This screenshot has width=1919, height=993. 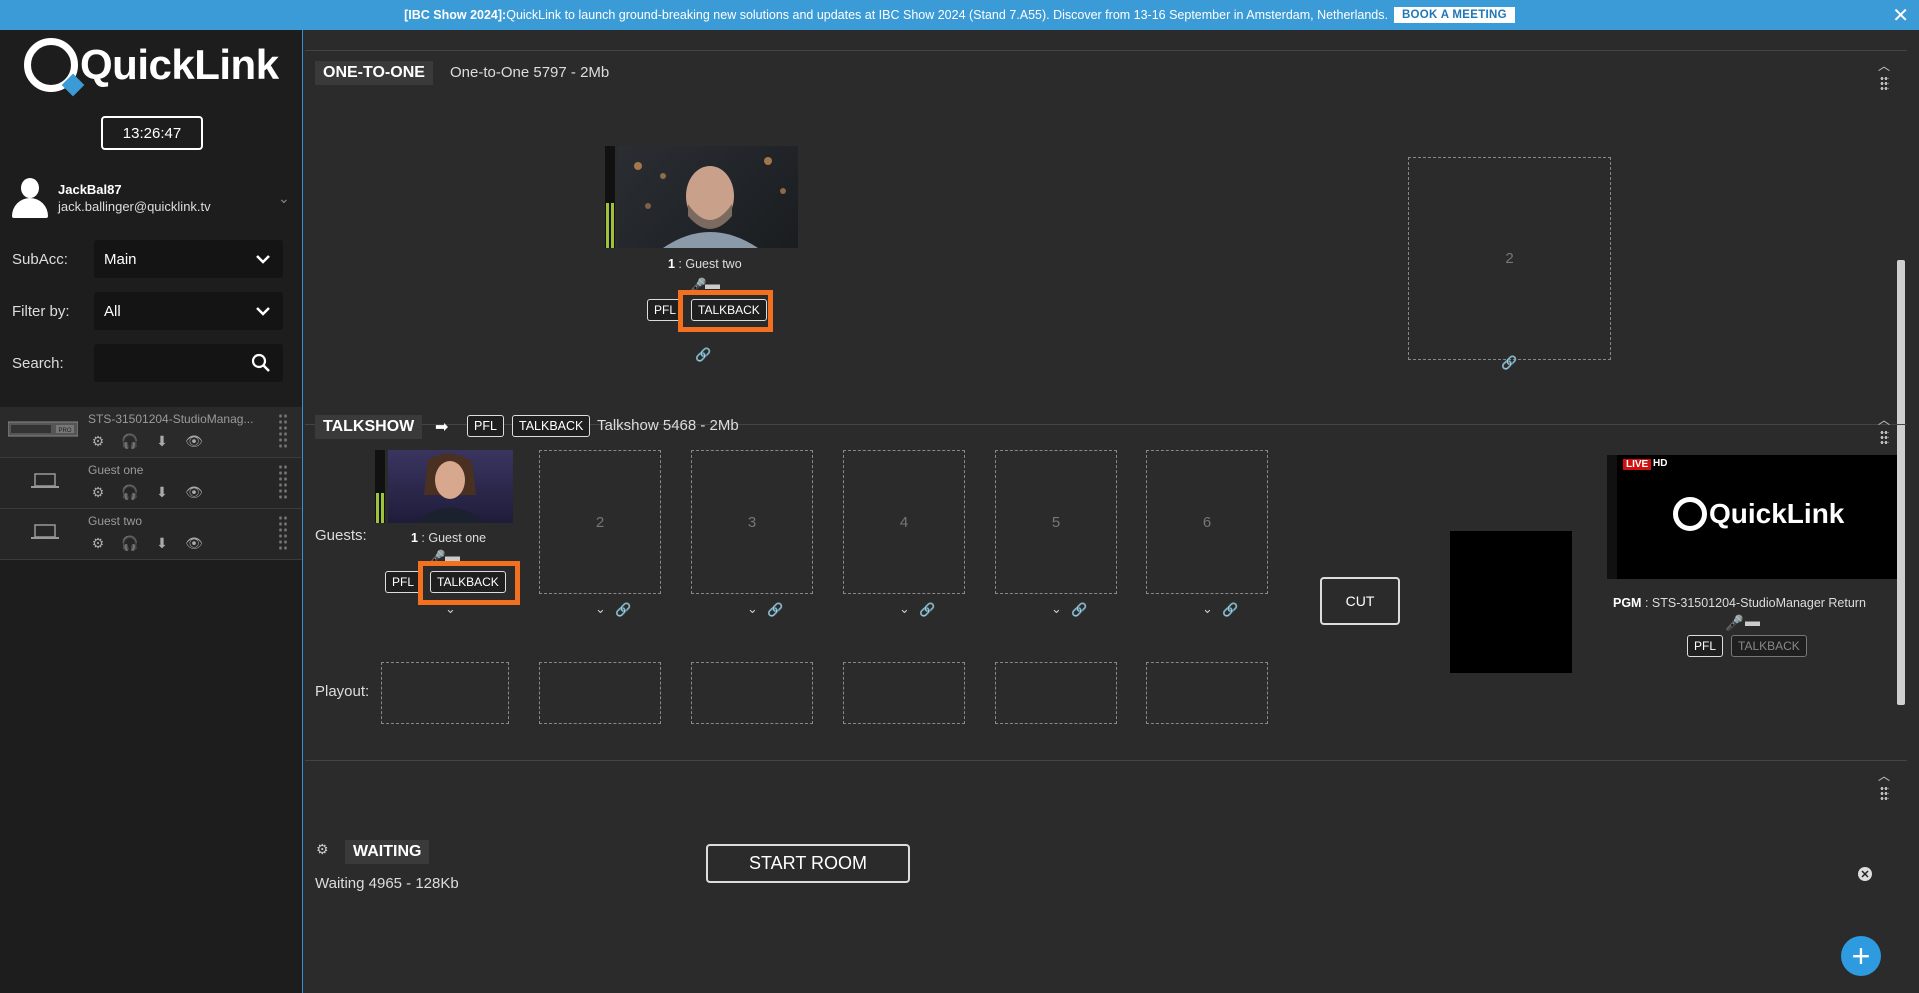 I want to click on guest-slot: 4, so click(x=904, y=522).